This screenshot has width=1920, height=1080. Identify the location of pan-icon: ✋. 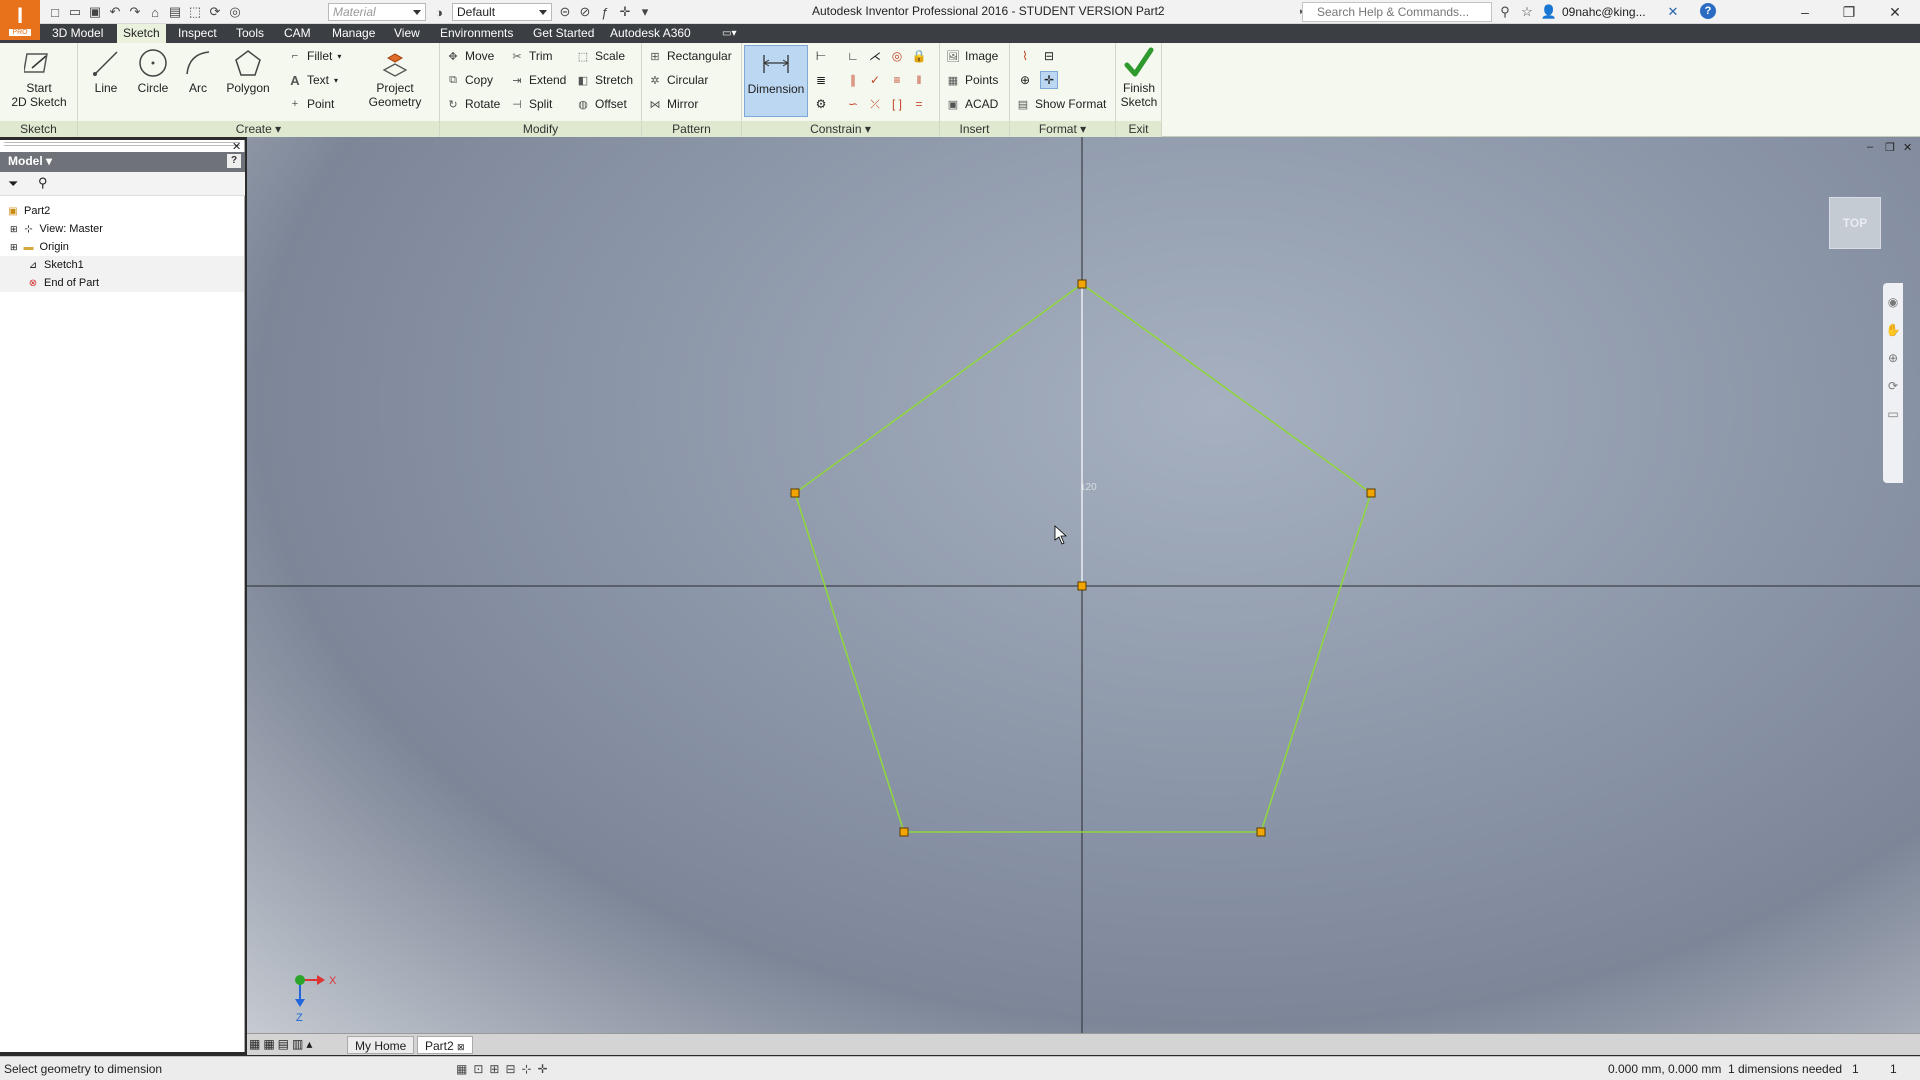
(1893, 330).